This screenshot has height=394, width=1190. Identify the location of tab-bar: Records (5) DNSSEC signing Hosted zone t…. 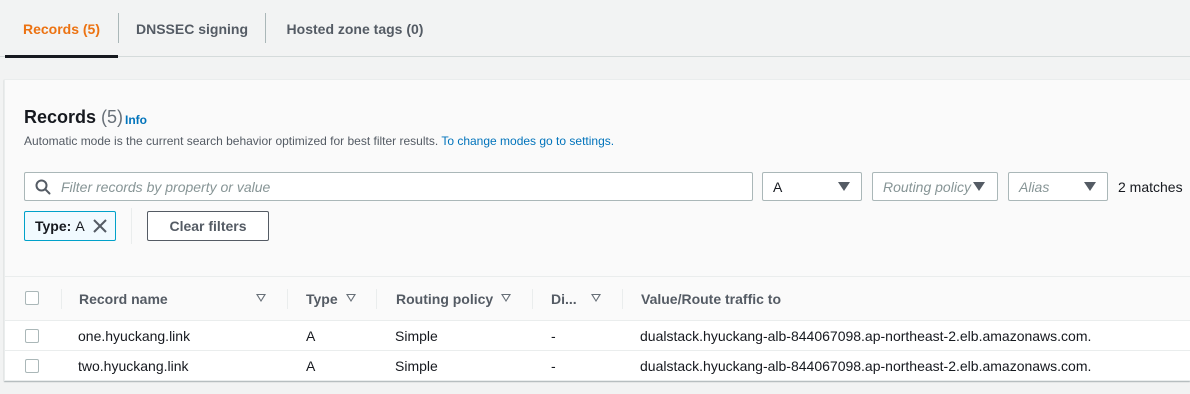
(595, 29).